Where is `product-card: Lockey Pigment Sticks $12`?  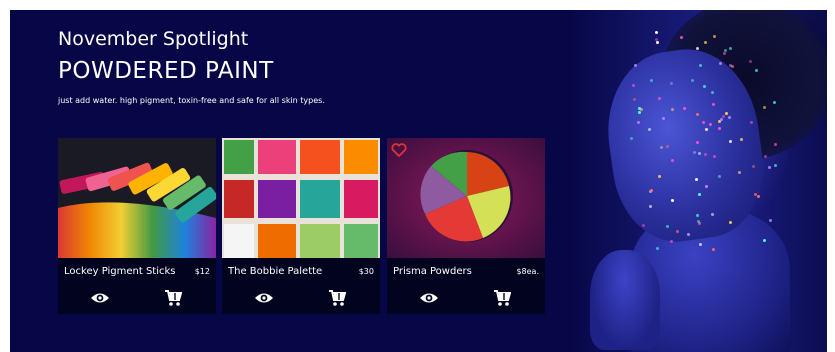
product-card: Lockey Pigment Sticks $12 is located at coordinates (137, 226).